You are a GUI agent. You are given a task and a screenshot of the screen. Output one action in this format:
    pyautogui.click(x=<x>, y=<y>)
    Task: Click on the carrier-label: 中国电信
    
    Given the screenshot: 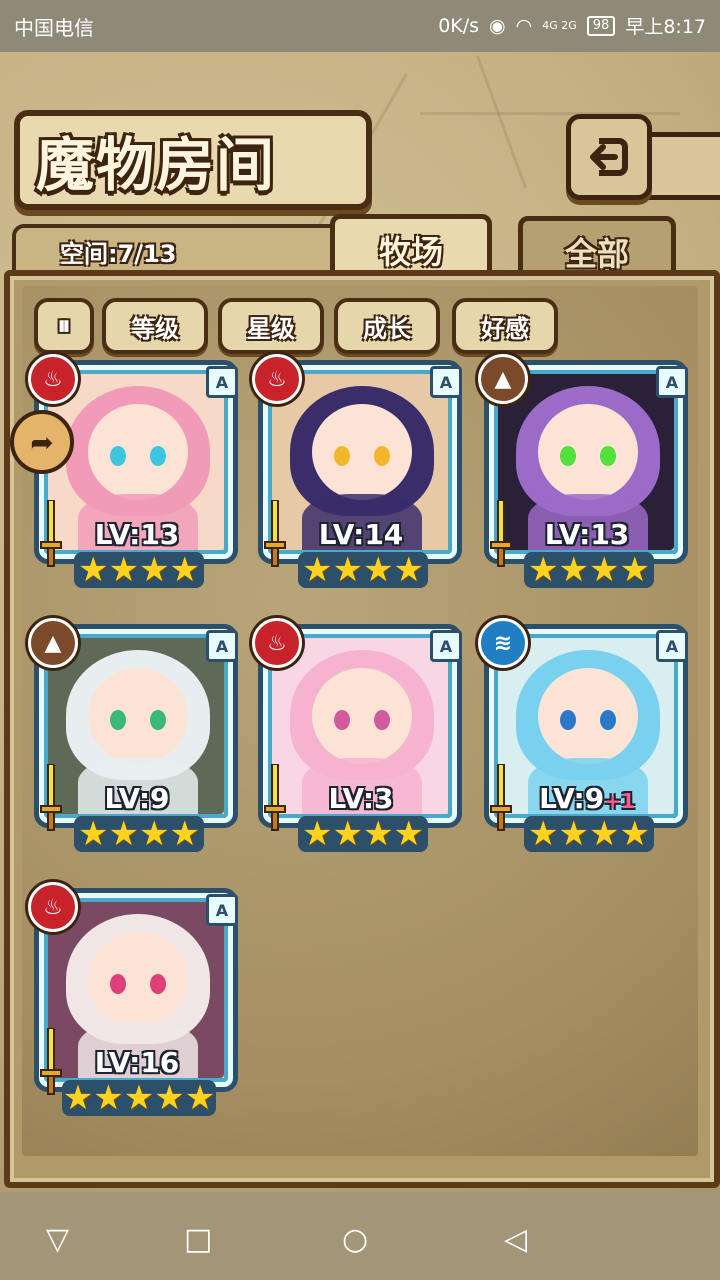 What is the action you would take?
    pyautogui.click(x=54, y=28)
    